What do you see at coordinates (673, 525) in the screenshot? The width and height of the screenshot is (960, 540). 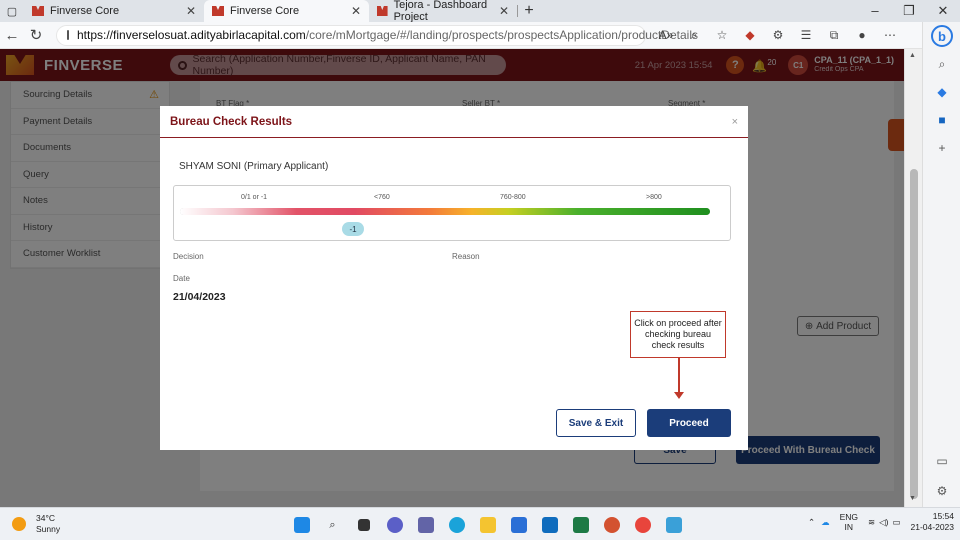 I see `notepad-icon` at bounding box center [673, 525].